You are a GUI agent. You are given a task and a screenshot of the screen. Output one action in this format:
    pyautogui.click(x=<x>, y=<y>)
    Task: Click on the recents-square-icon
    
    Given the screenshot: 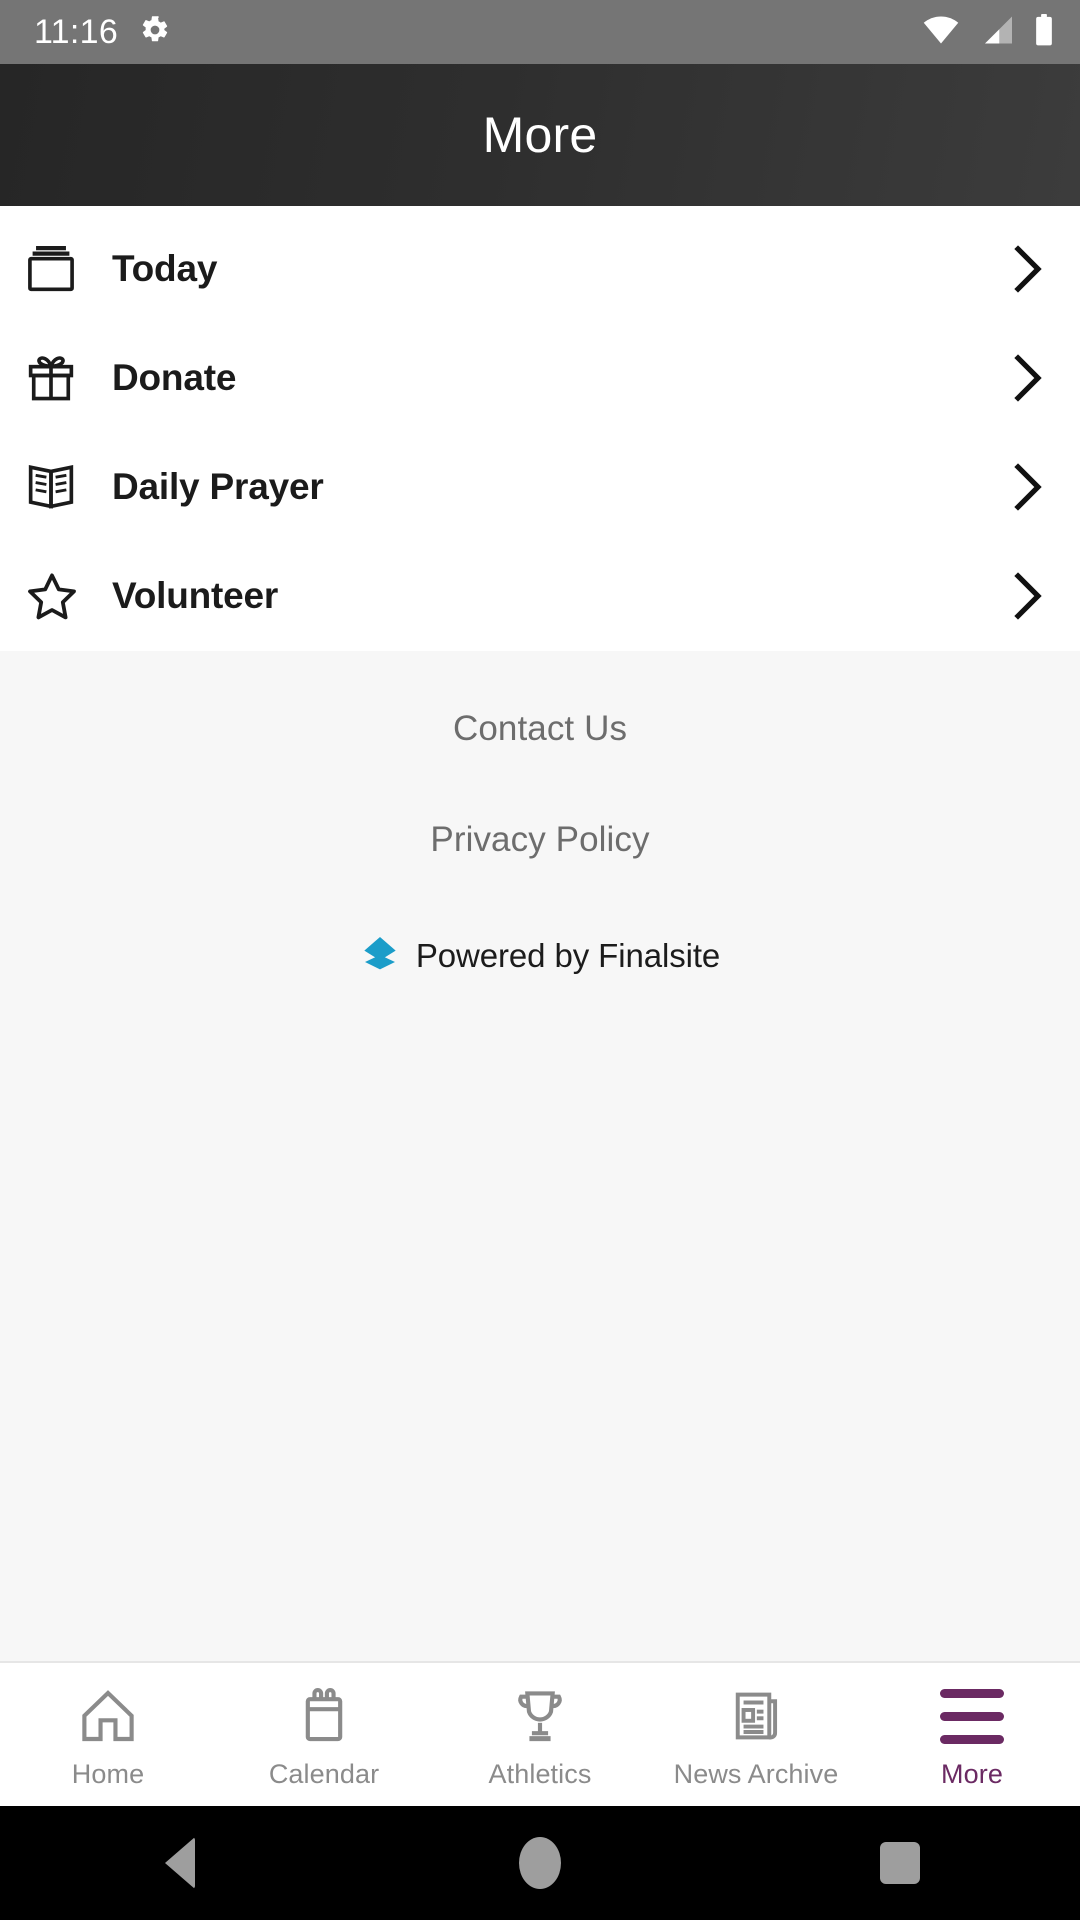 What is the action you would take?
    pyautogui.click(x=900, y=1863)
    